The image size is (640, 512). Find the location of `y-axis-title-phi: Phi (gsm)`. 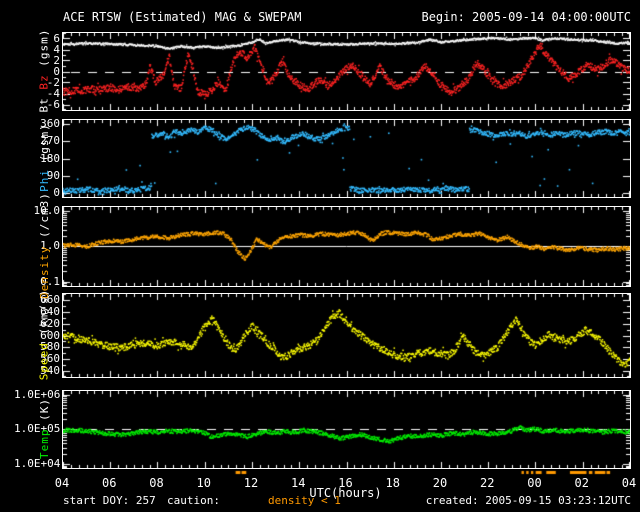

y-axis-title-phi: Phi (gsm) is located at coordinates (44, 157).